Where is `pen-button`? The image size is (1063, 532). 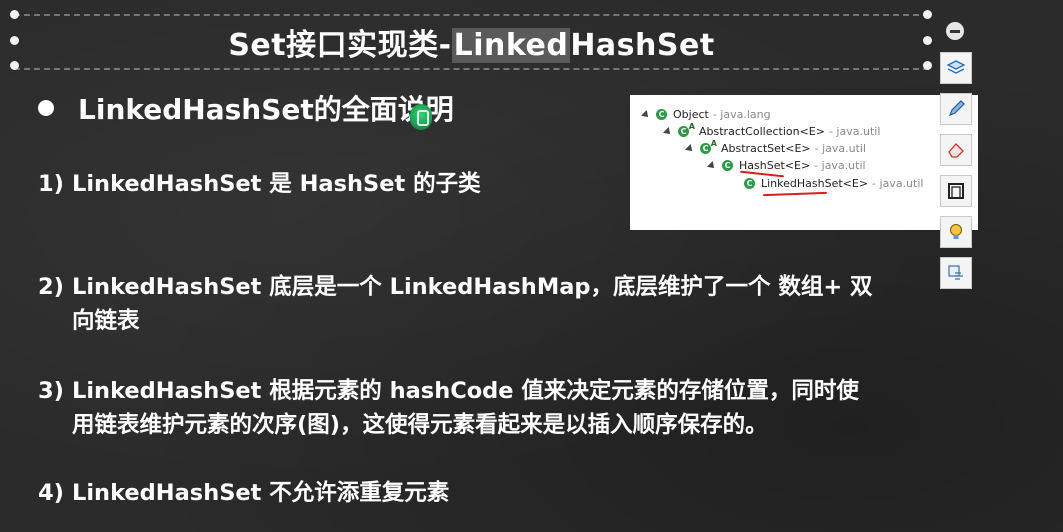
pen-button is located at coordinates (956, 109).